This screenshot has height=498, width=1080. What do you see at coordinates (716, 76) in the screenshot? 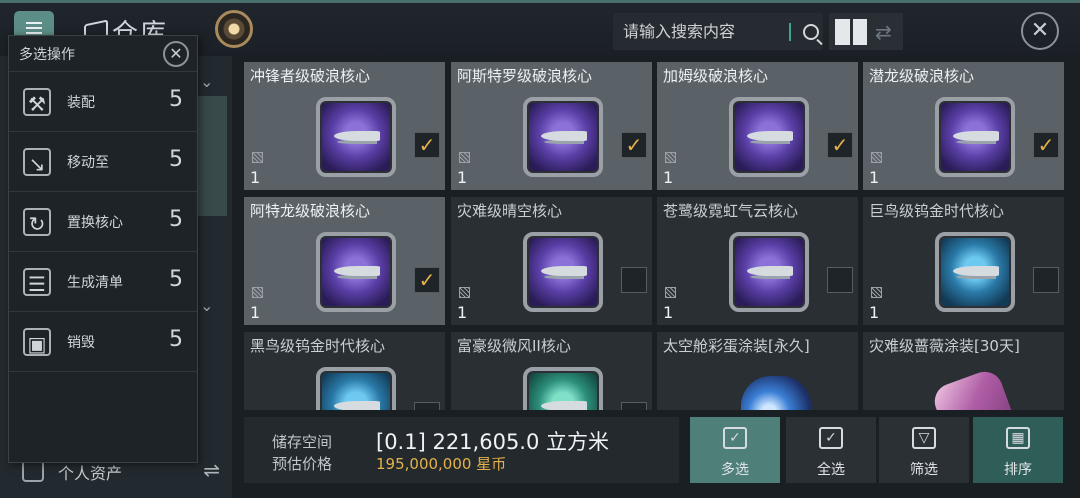
I see `item-name: 加姆级破浪核心` at bounding box center [716, 76].